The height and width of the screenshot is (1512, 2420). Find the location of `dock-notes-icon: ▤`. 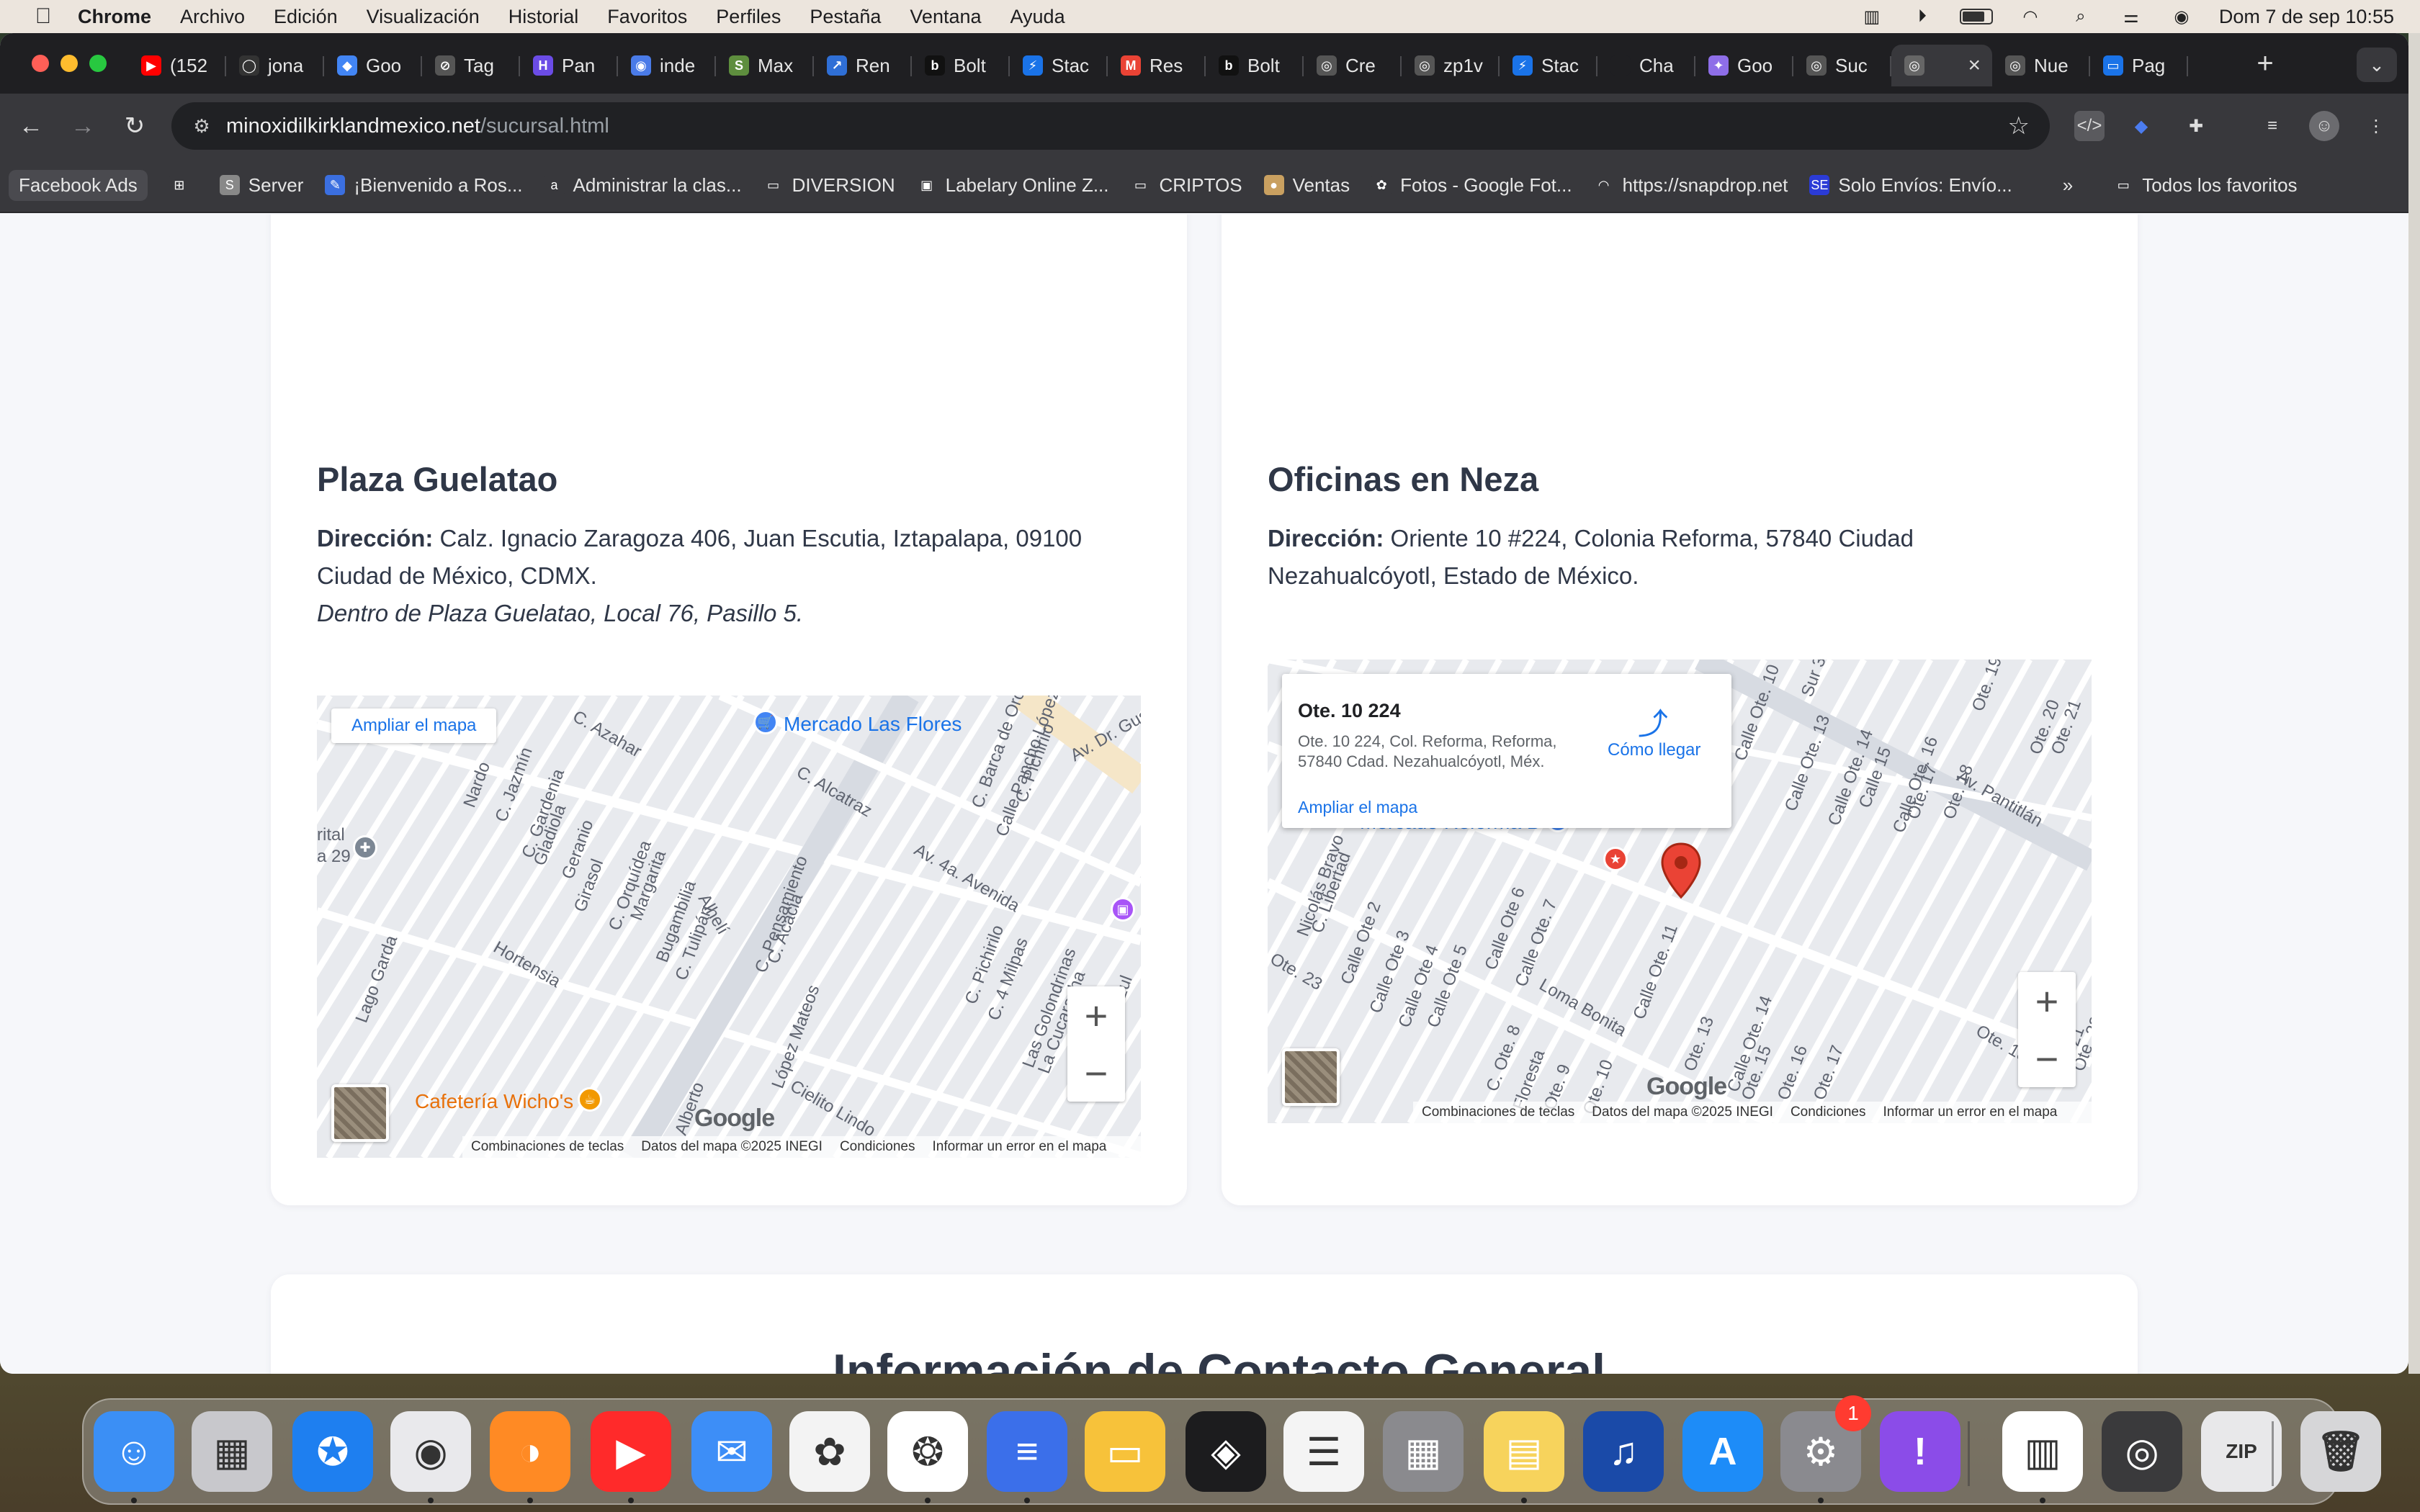

dock-notes-icon: ▤ is located at coordinates (1524, 1451).